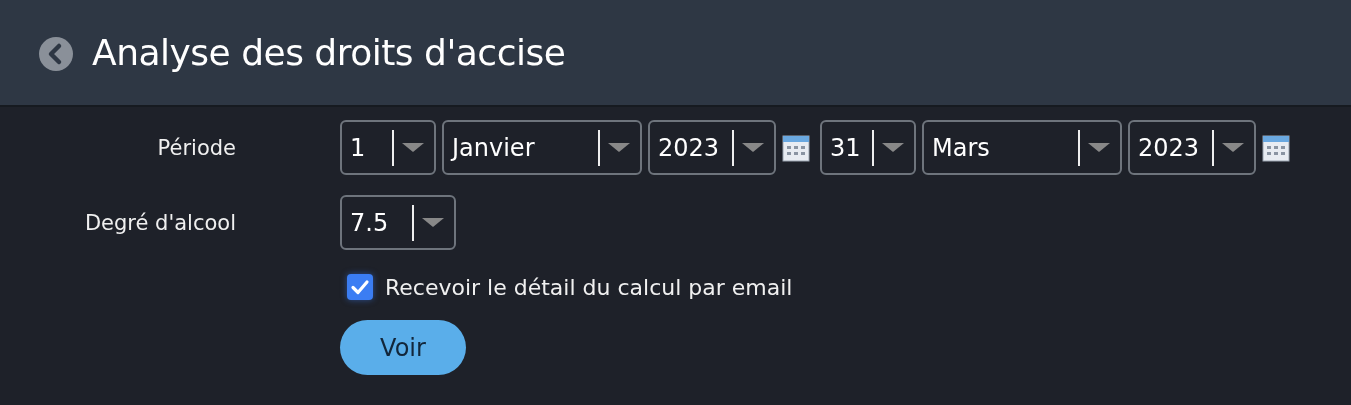 The width and height of the screenshot is (1351, 405). What do you see at coordinates (1022, 147) in the screenshot?
I see `dropdown-select: Mars` at bounding box center [1022, 147].